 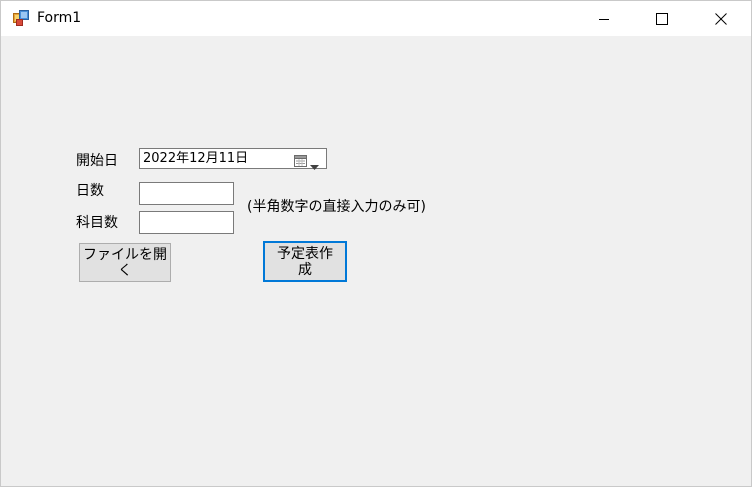 What do you see at coordinates (301, 159) in the screenshot?
I see `calendar-icon` at bounding box center [301, 159].